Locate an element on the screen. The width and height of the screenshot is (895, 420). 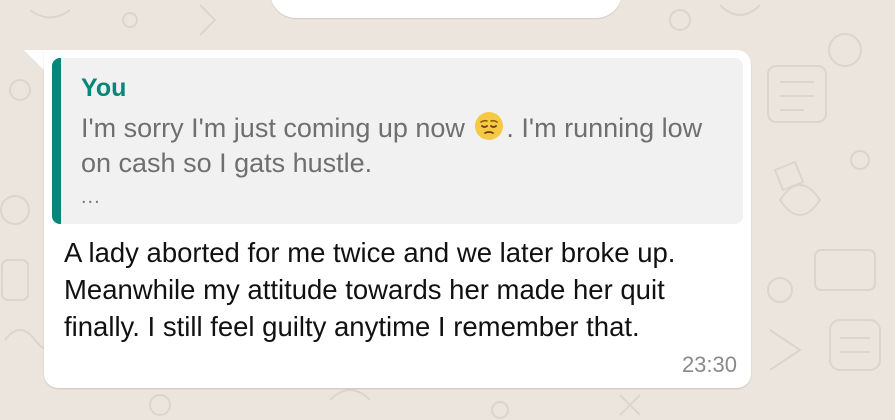
pensive-face-emoji-icon is located at coordinates (489, 126).